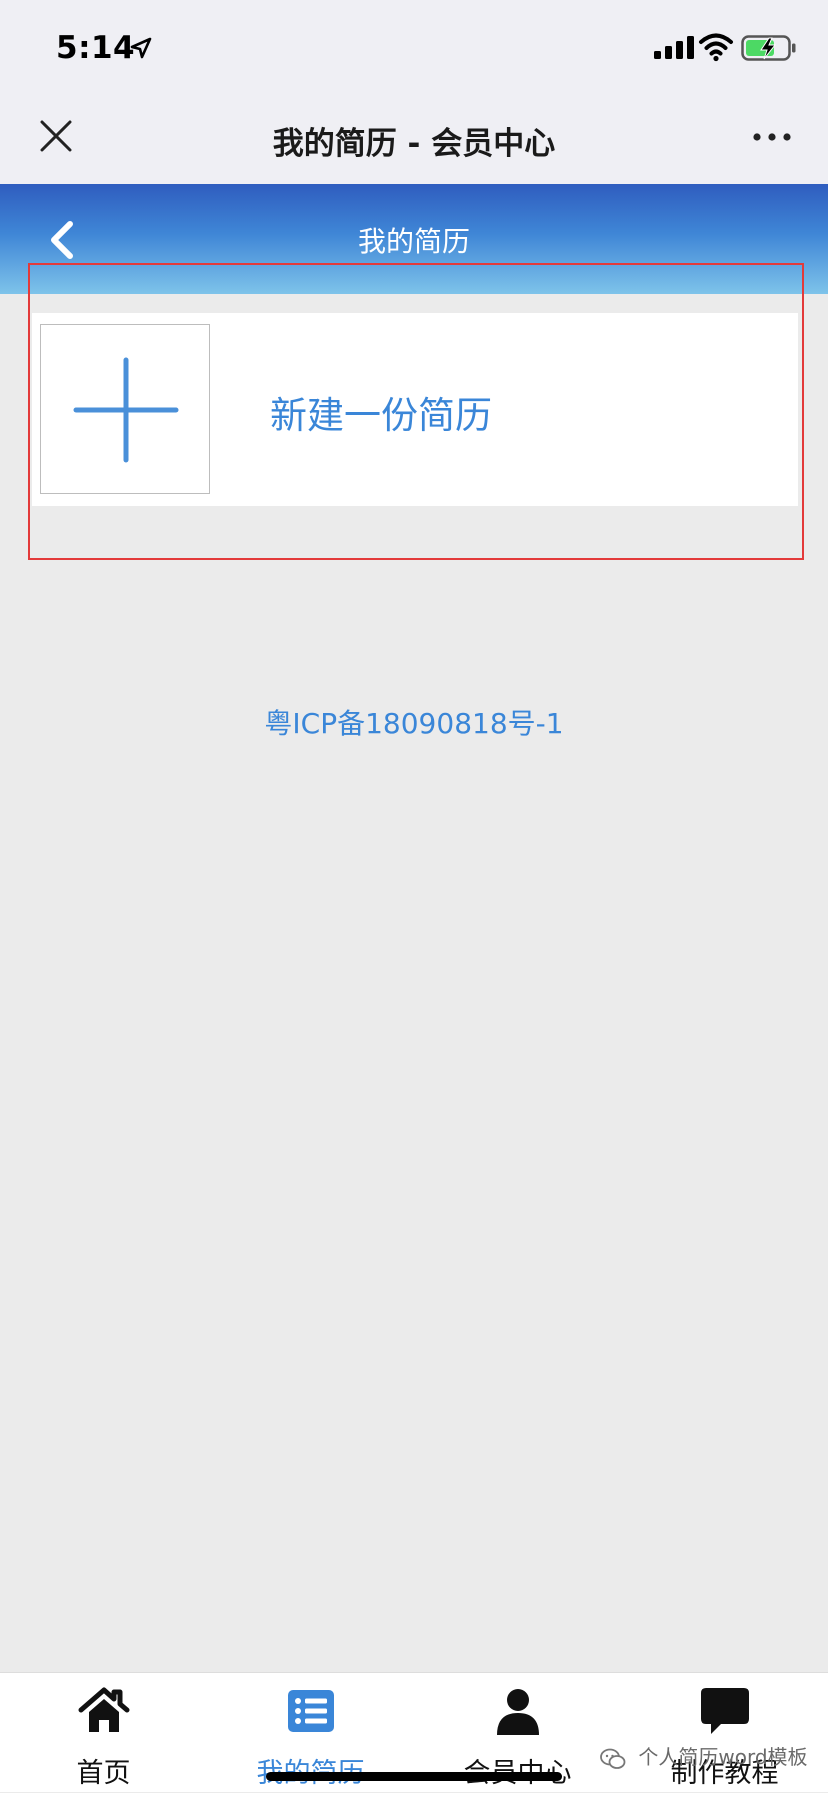  Describe the element at coordinates (716, 47) in the screenshot. I see `wifi-icon` at that location.